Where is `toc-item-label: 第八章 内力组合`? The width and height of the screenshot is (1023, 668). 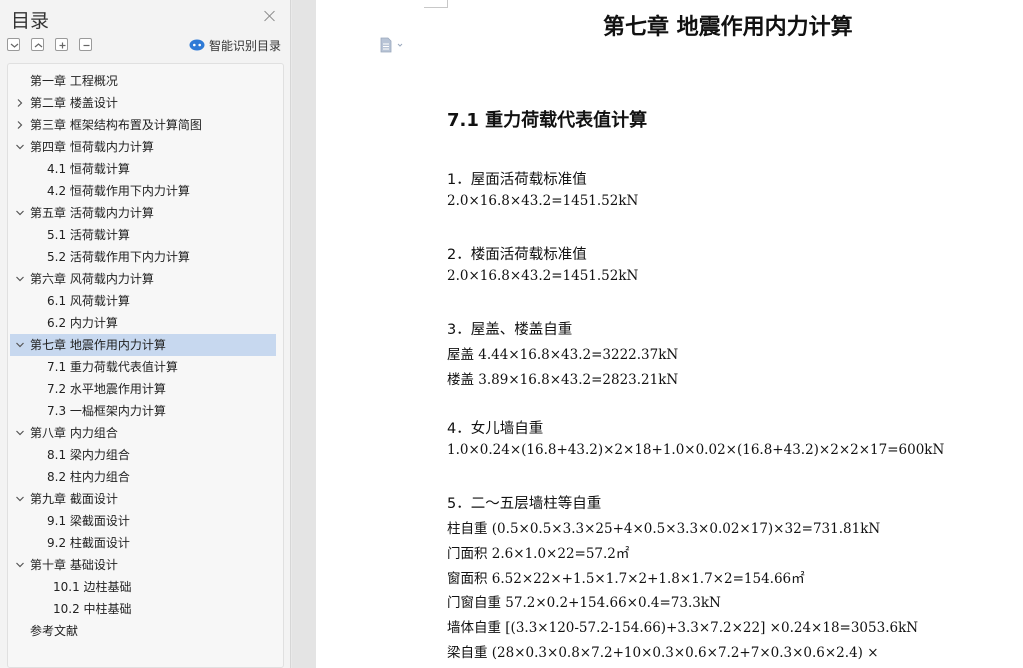 toc-item-label: 第八章 内力组合 is located at coordinates (74, 433).